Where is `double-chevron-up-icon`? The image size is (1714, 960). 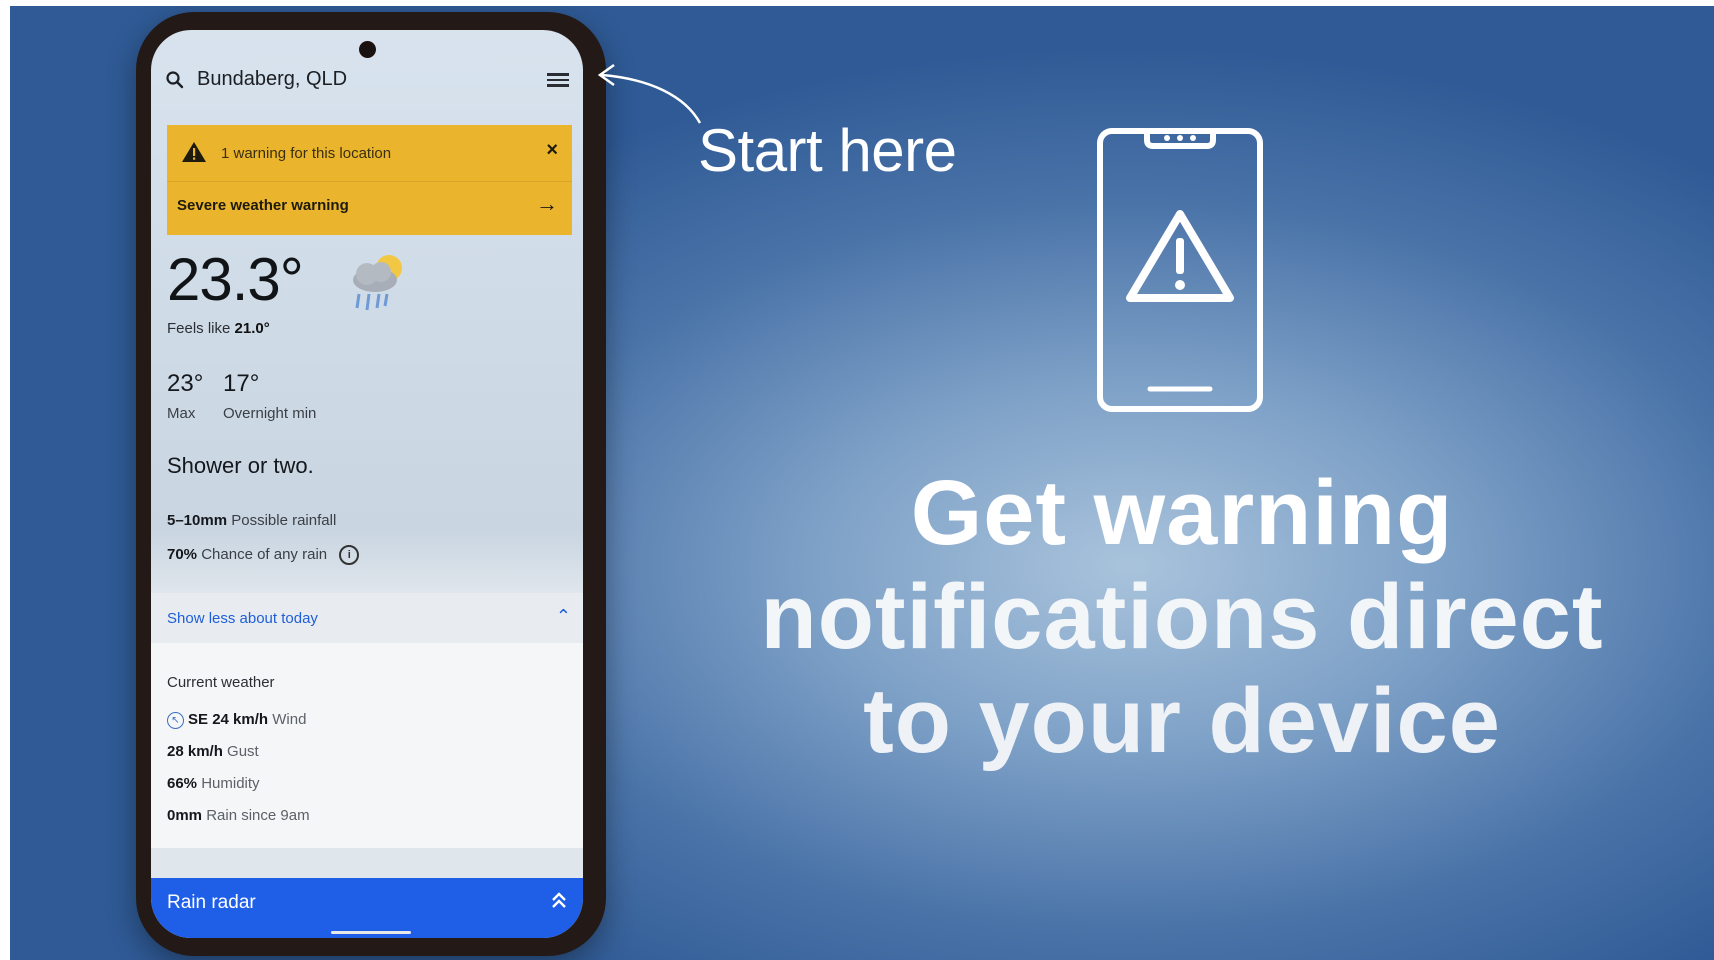
double-chevron-up-icon is located at coordinates (559, 901).